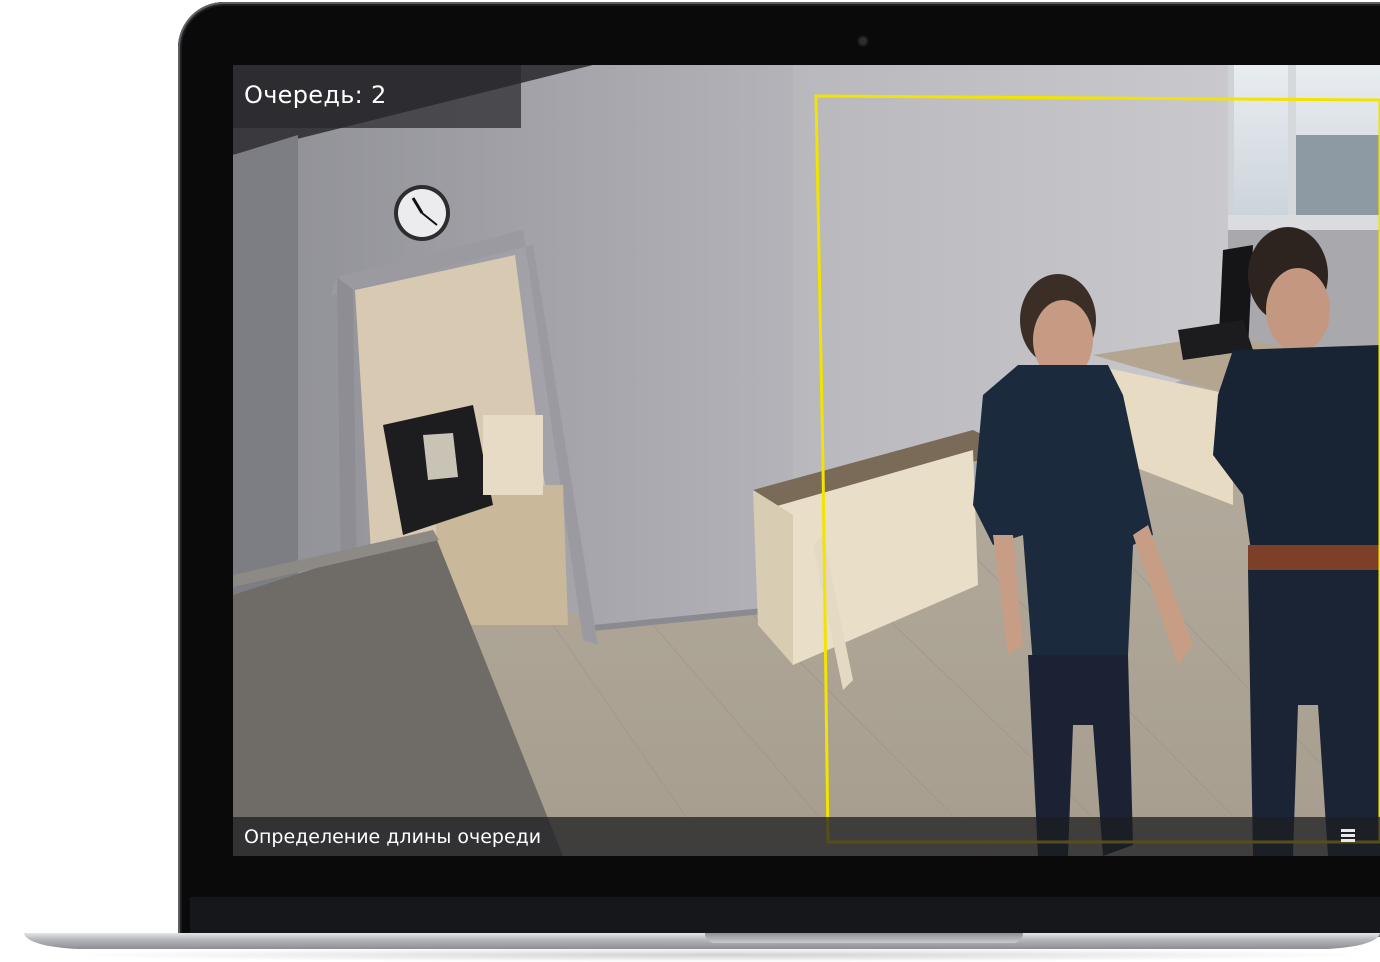 Image resolution: width=1380 pixels, height=962 pixels. I want to click on laptop-base, so click(702, 941).